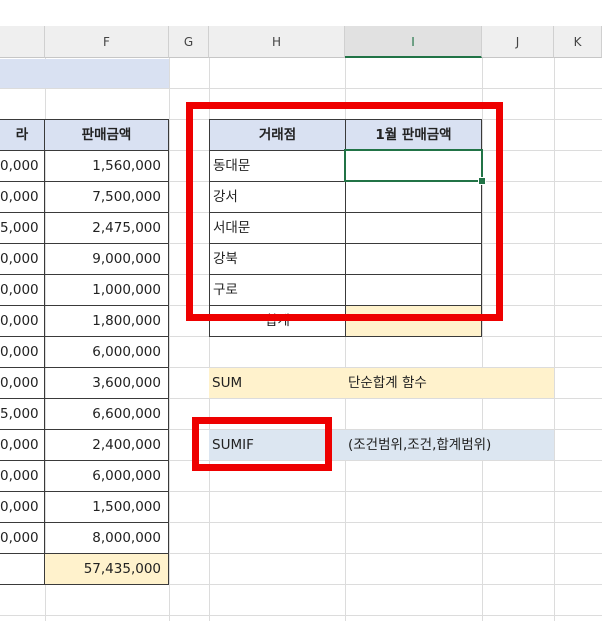 The height and width of the screenshot is (621, 602). I want to click on amount-value-cell: 1,000,000, so click(106, 290).